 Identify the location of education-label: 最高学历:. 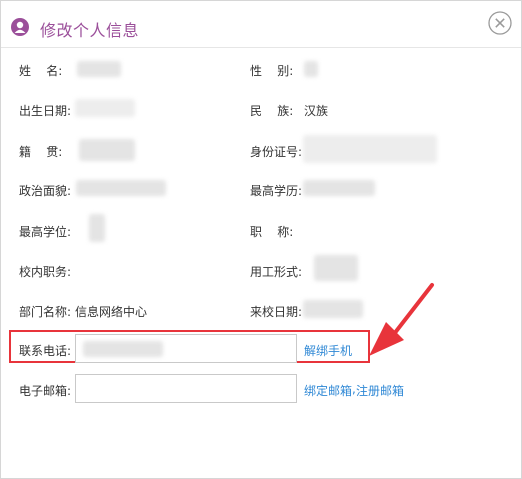
(276, 191).